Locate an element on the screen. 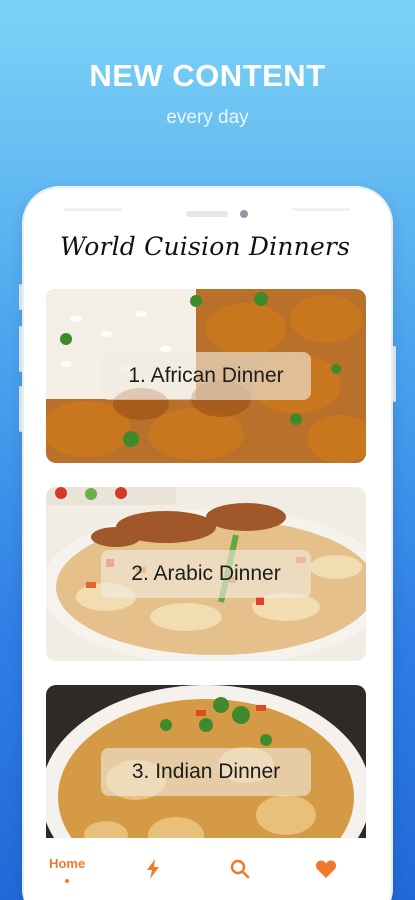  dinner-card-arabic: 2. Arabic Dinner is located at coordinates (206, 574).